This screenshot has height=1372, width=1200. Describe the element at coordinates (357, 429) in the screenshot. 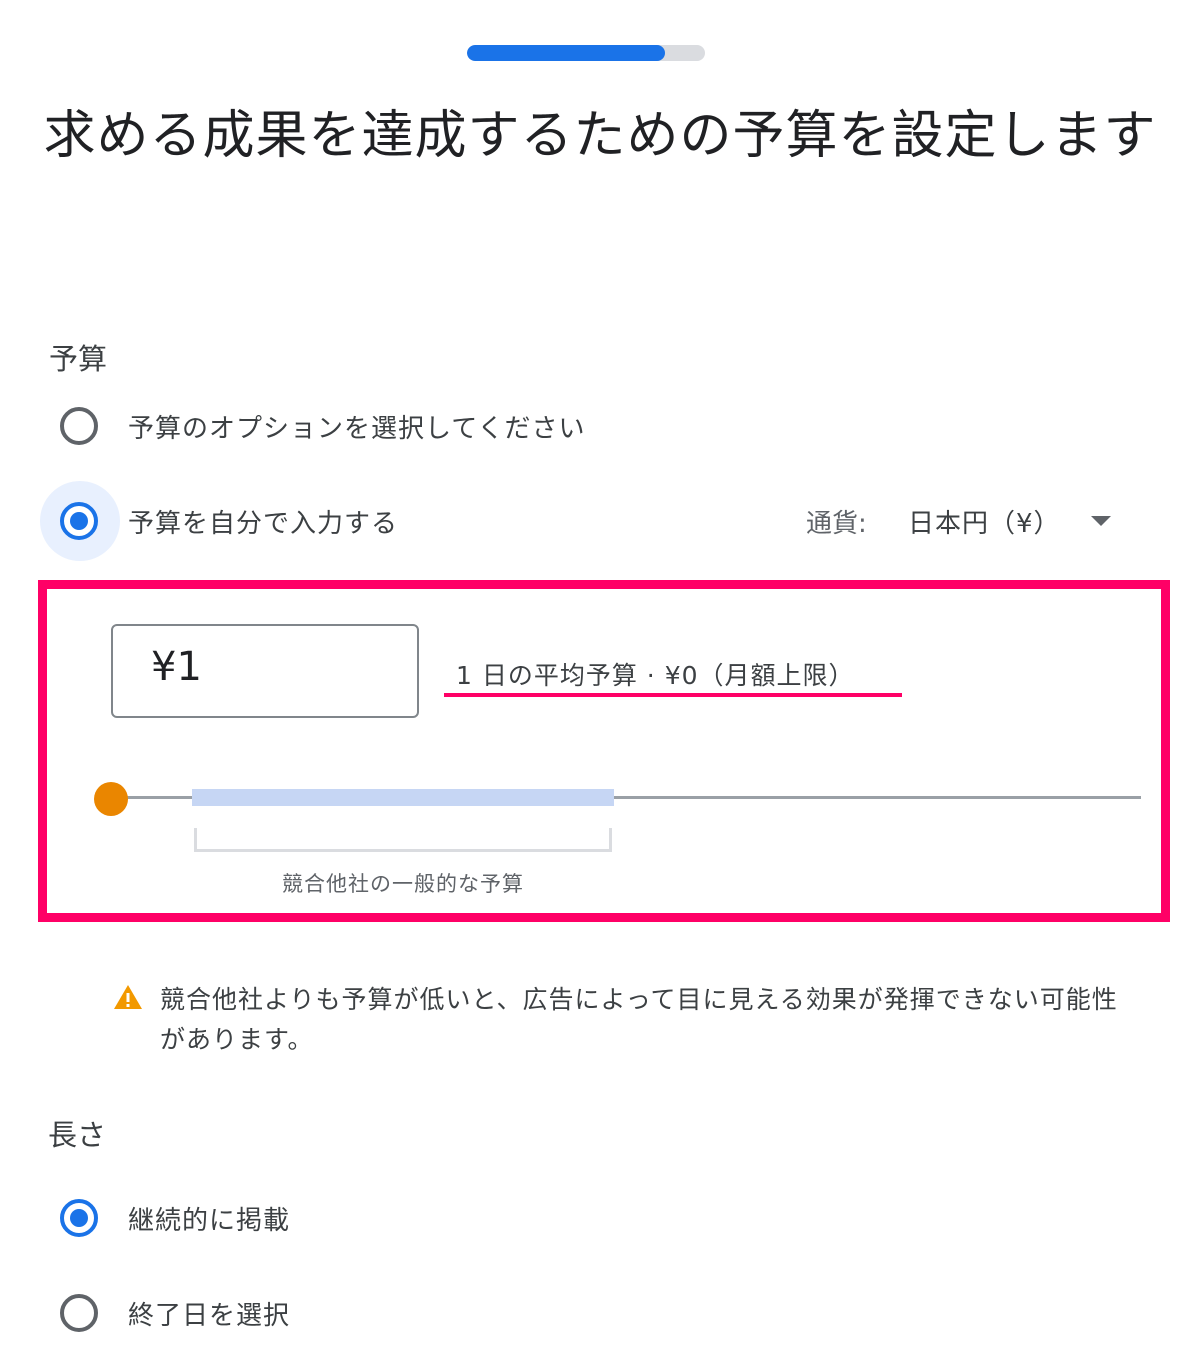

I see `budget-option-preset-label: 予算のオプションを選択してください` at that location.